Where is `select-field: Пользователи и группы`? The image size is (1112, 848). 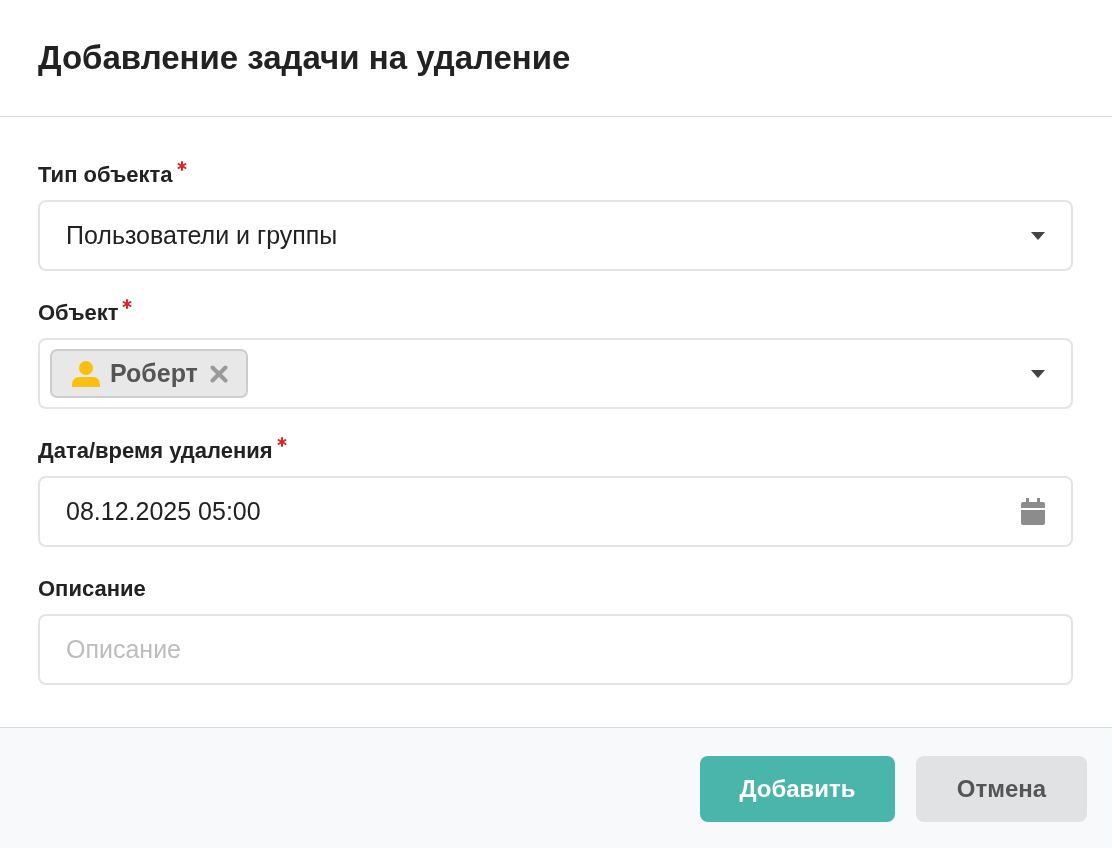 select-field: Пользователи и группы is located at coordinates (555, 235).